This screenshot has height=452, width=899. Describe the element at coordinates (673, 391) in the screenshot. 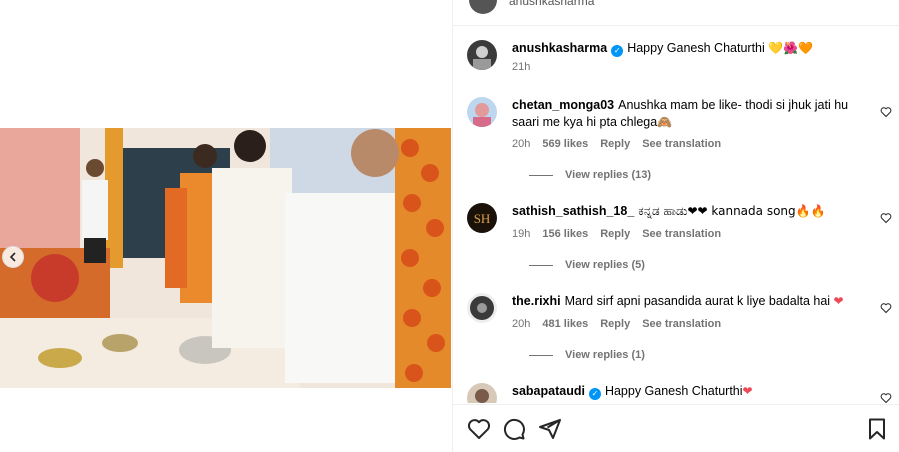

I see `comment-text: Happy Ganesh Chaturthi` at that location.